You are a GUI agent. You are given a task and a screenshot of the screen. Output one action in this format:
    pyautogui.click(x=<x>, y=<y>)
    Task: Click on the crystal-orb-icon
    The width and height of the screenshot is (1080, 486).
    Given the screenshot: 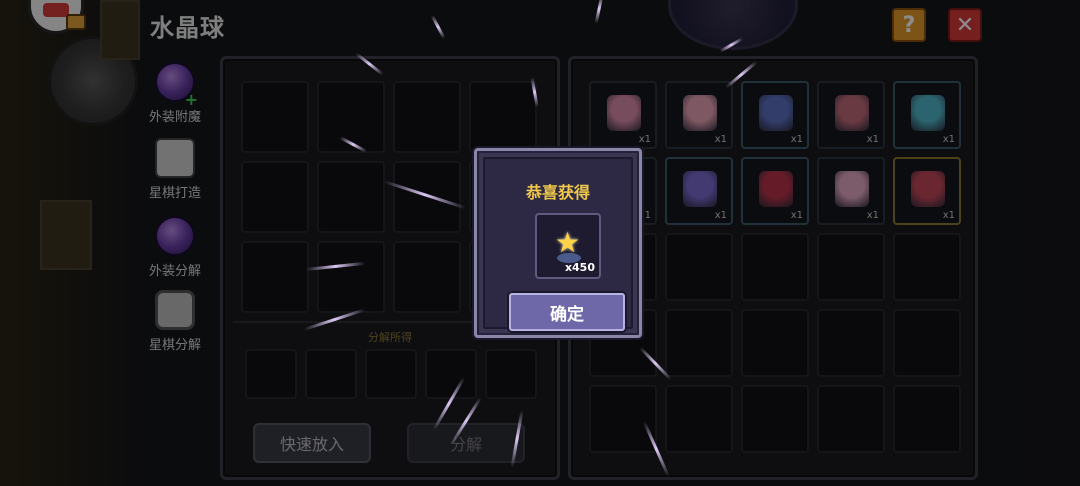 What is the action you would take?
    pyautogui.click(x=175, y=236)
    